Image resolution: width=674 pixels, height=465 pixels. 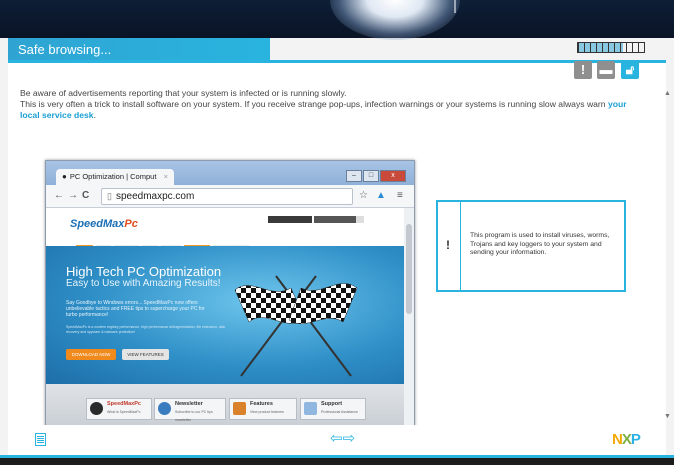 I want to click on bottom-bar: ⇦⇨ NXP, so click(x=337, y=440).